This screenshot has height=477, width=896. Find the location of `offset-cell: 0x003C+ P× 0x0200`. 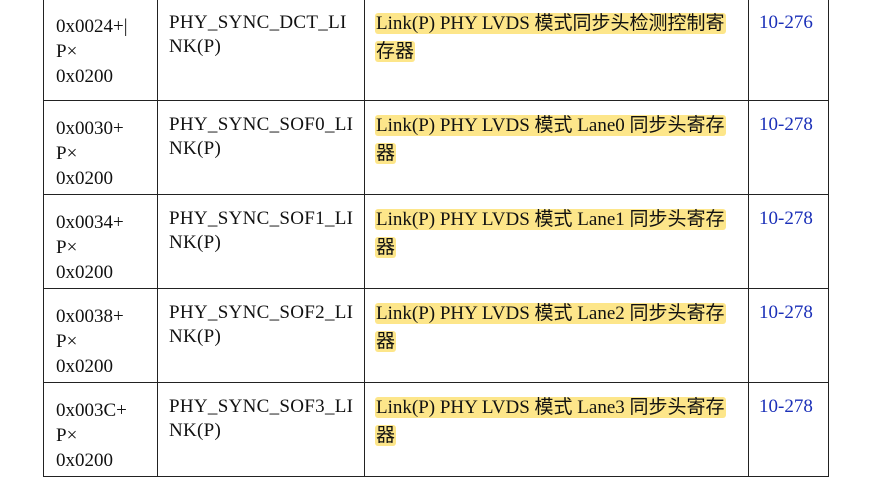

offset-cell: 0x003C+ P× 0x0200 is located at coordinates (100, 429).